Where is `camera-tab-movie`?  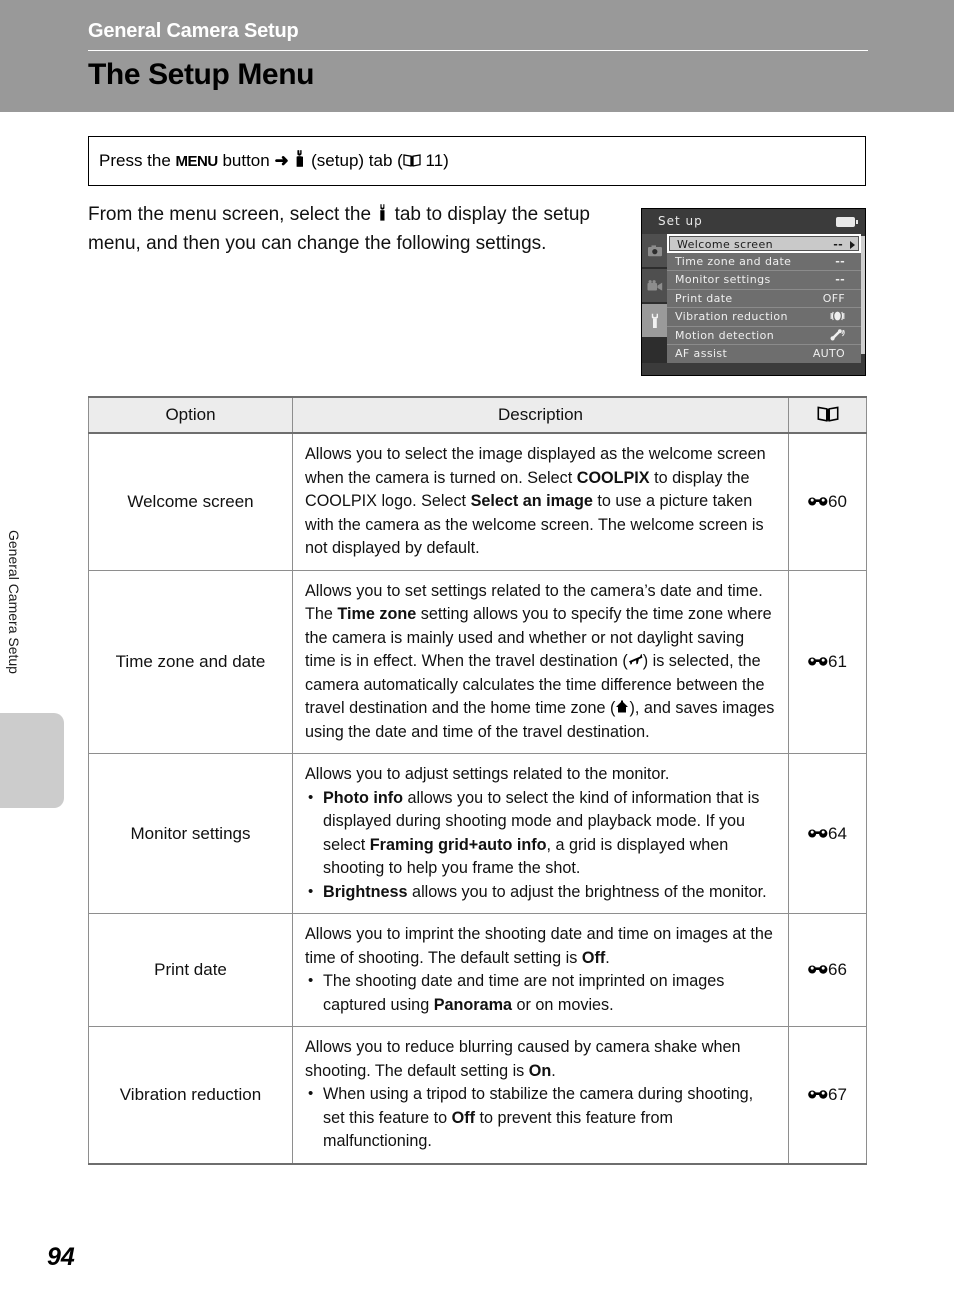 camera-tab-movie is located at coordinates (654, 285).